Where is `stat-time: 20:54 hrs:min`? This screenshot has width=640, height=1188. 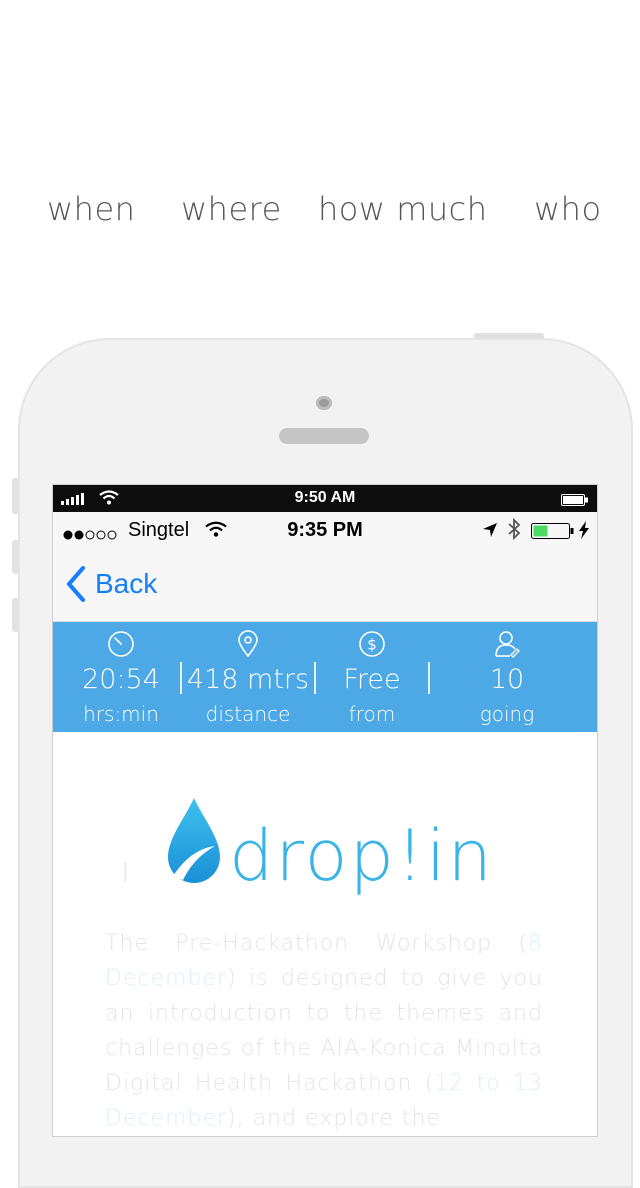 stat-time: 20:54 hrs:min is located at coordinates (121, 677).